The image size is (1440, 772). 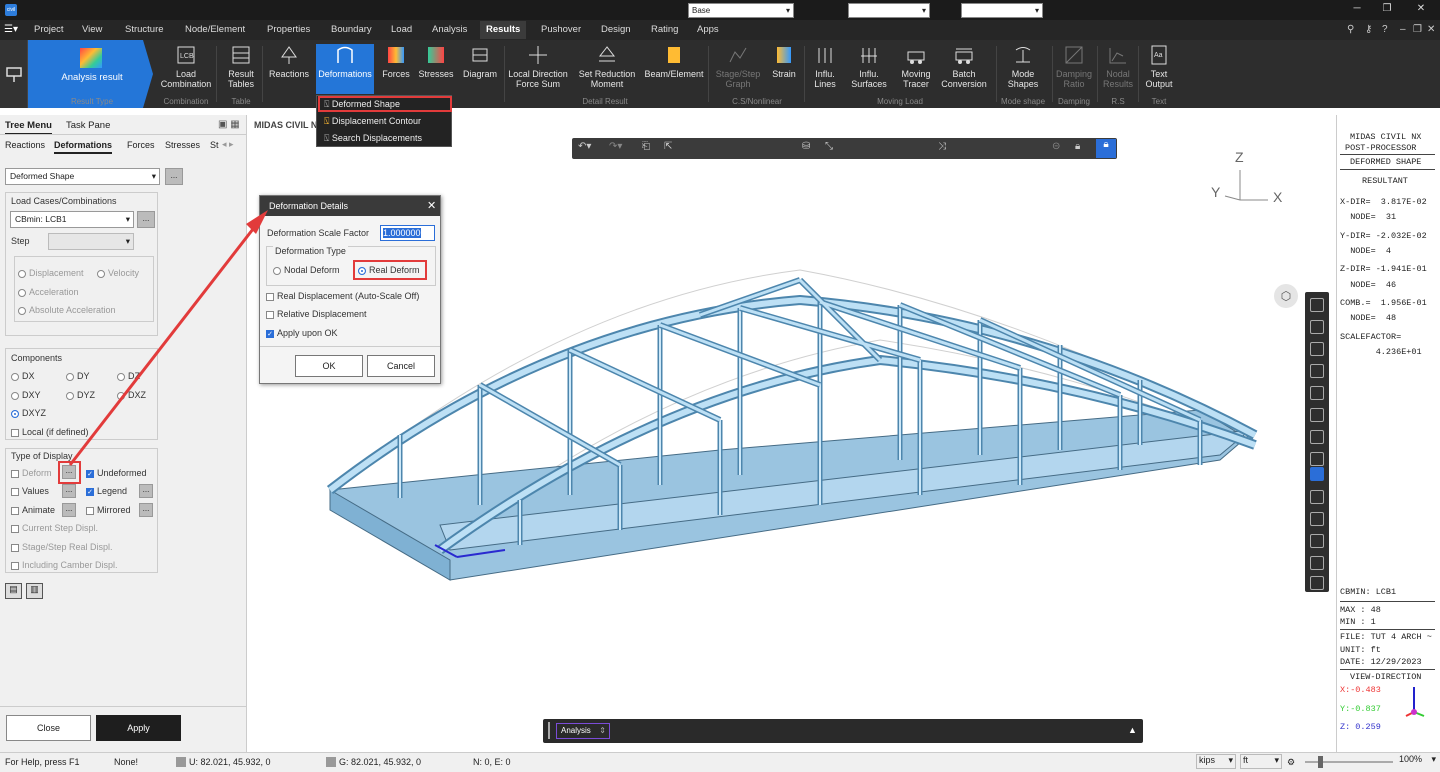 I want to click on tool-arrow-icon, so click(x=1317, y=519).